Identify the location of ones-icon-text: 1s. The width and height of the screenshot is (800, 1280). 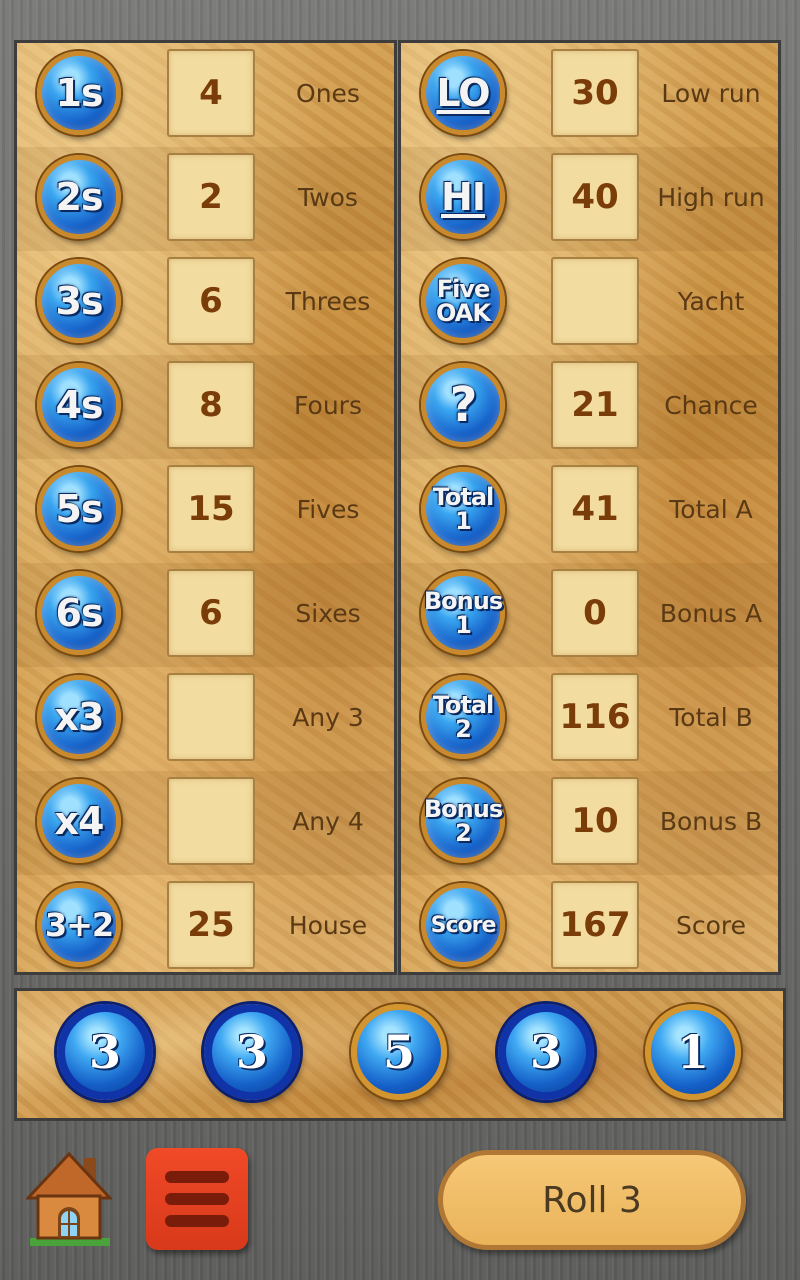
(79, 93).